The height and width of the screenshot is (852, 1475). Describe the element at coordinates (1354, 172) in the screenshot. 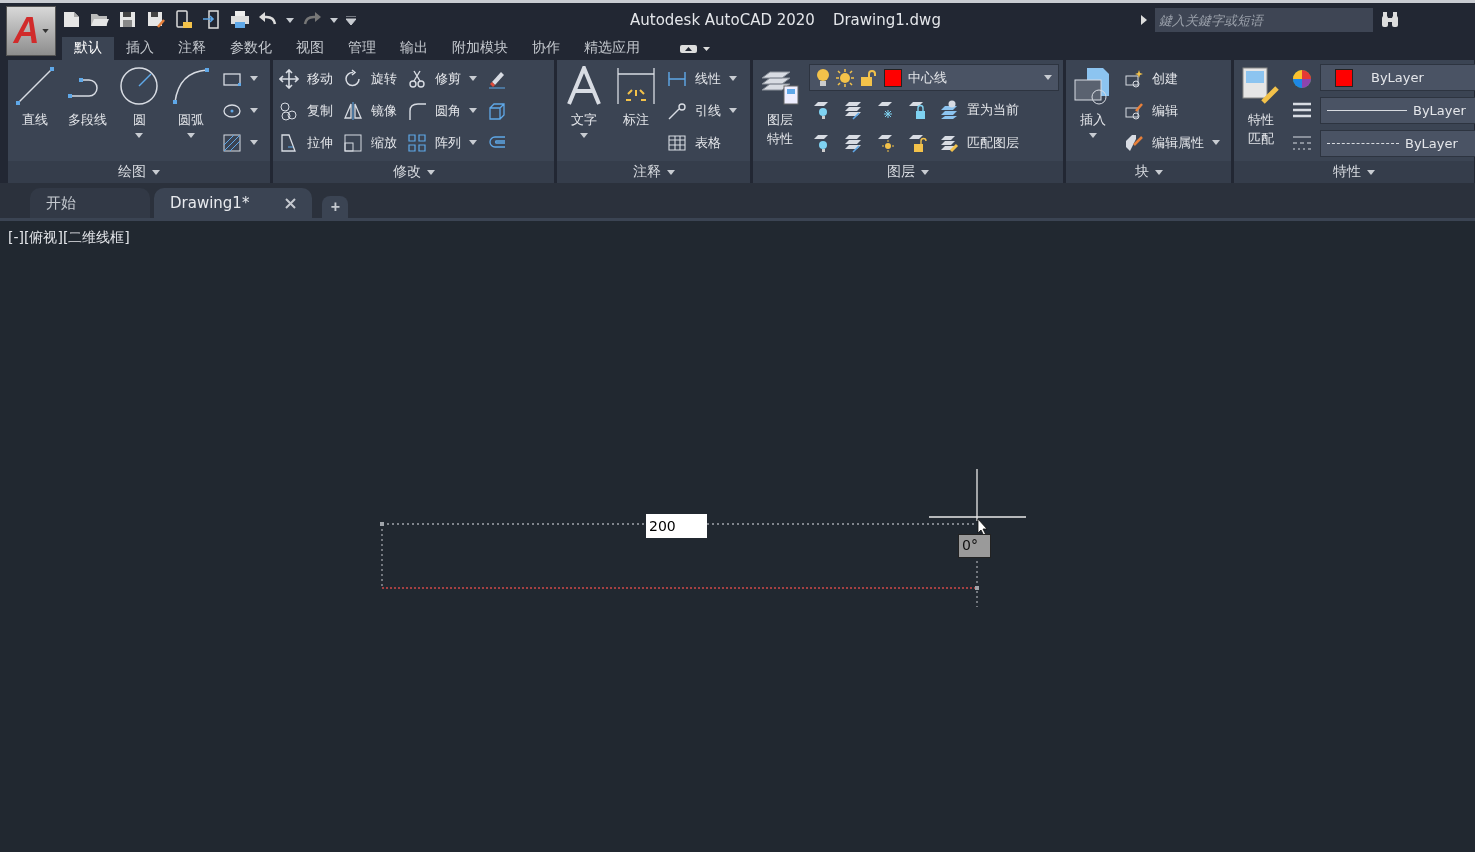

I see `panel-title: 特性` at that location.